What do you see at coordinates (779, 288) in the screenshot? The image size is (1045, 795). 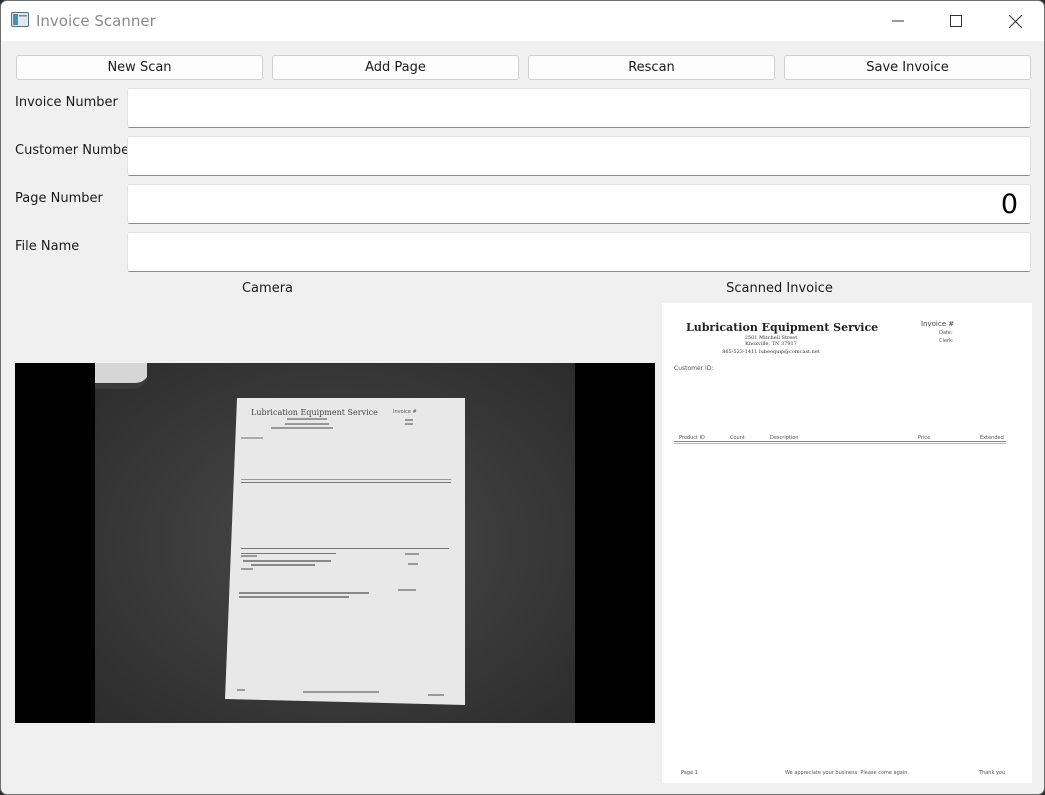 I see `scanned-invoice-title: Scanned Invoice` at bounding box center [779, 288].